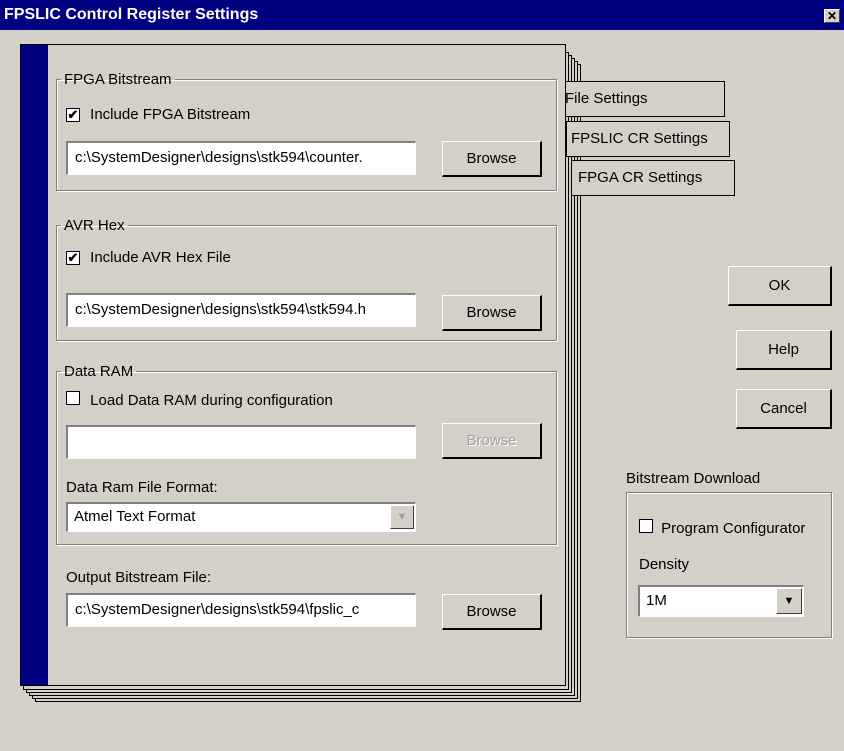 Image resolution: width=844 pixels, height=751 pixels. I want to click on window-title: FPSLIC Control Register Settings, so click(131, 14).